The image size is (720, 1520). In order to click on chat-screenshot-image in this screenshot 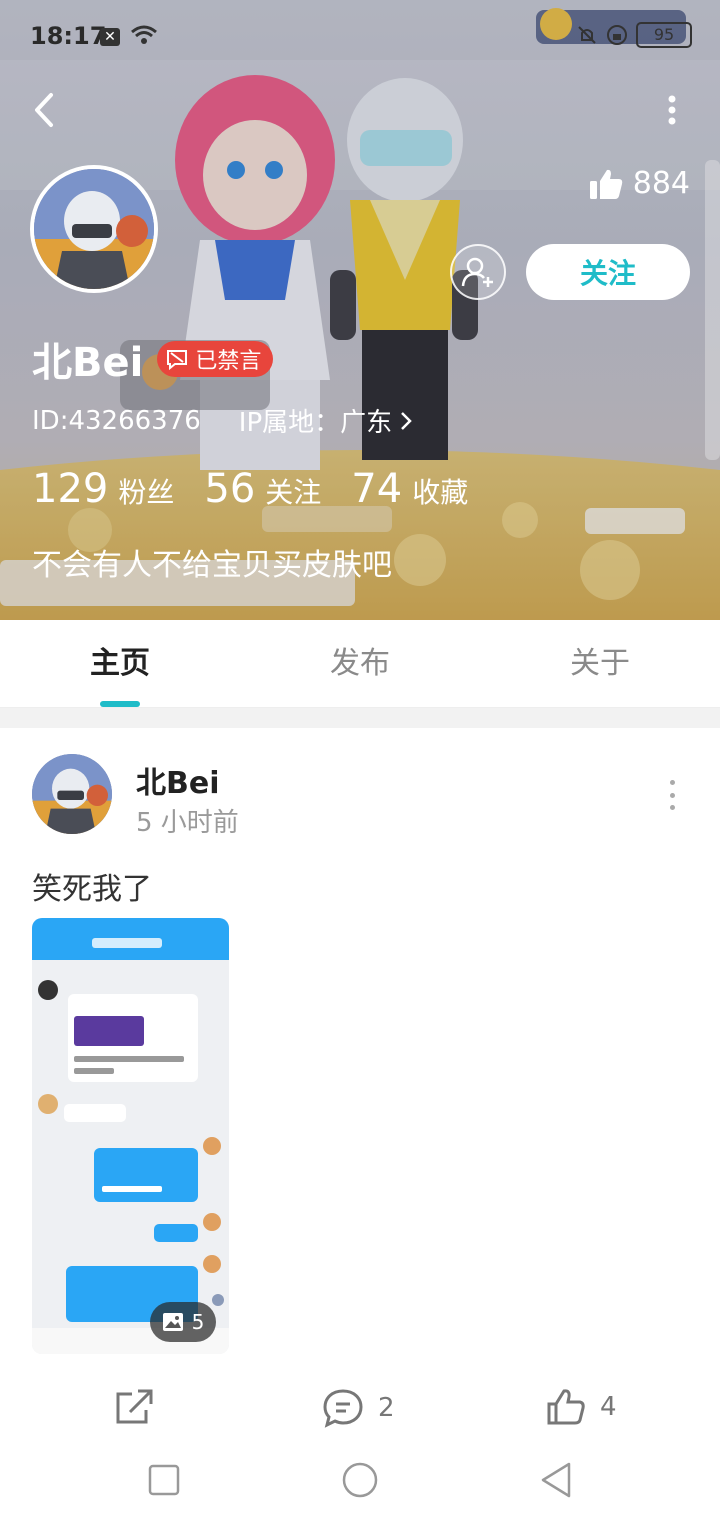, I will do `click(130, 1136)`.